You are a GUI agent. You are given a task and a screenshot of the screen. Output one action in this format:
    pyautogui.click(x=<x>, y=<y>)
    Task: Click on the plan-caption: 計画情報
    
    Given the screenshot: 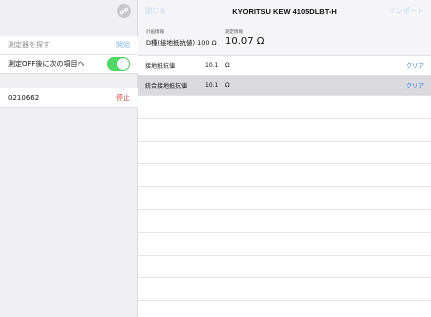 What is the action you would take?
    pyautogui.click(x=155, y=32)
    